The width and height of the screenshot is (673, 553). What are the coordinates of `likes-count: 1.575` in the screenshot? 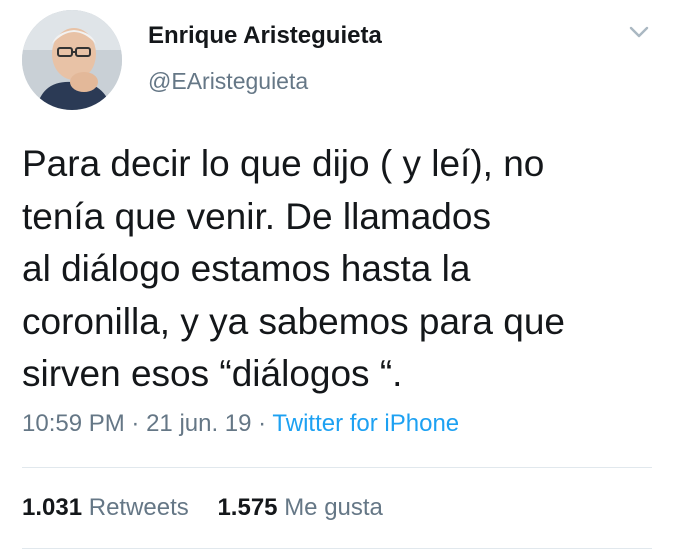 It's located at (247, 507).